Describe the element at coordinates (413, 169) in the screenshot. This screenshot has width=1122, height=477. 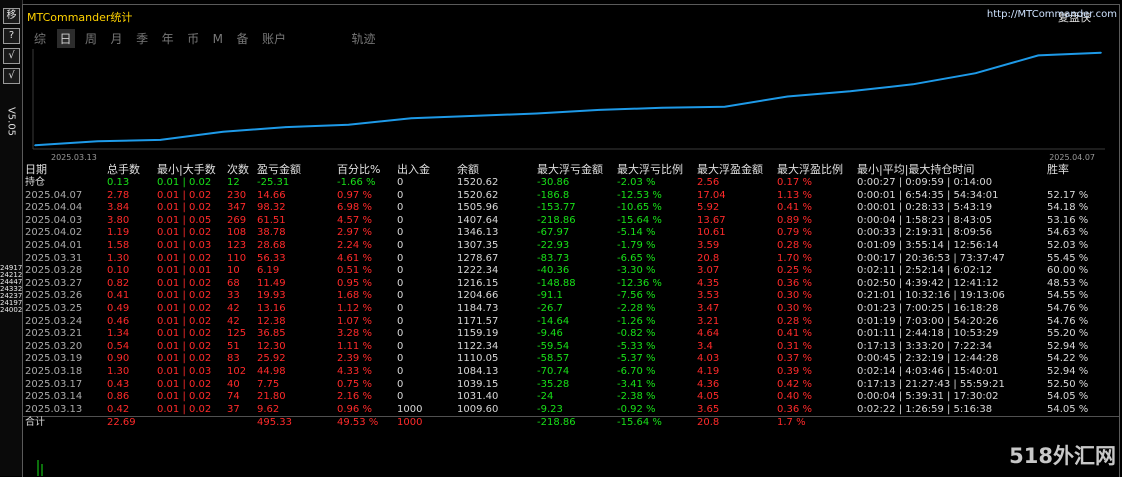
I see `header-flow: 出入金` at that location.